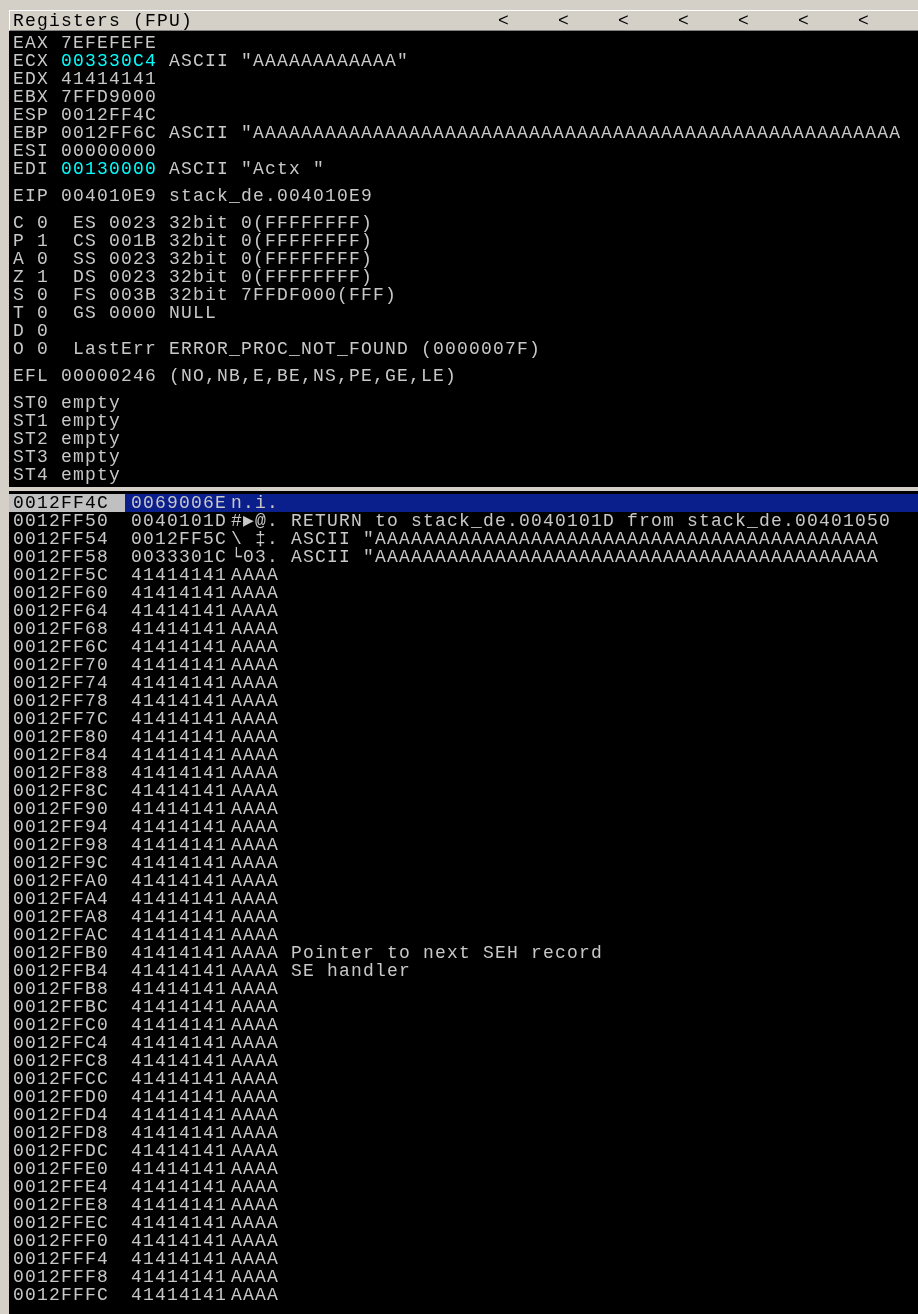 This screenshot has width=918, height=1314. Describe the element at coordinates (463, 719) in the screenshot. I see `stack-row: 0012FF7C 41414141 AAAA` at that location.